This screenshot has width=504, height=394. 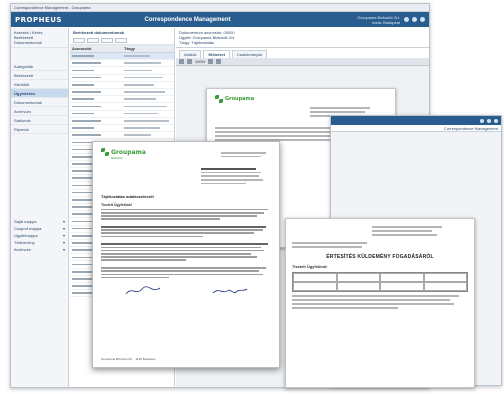 What do you see at coordinates (39, 249) in the screenshot?
I see `sidebar-folder-4: Archívum ▾` at bounding box center [39, 249].